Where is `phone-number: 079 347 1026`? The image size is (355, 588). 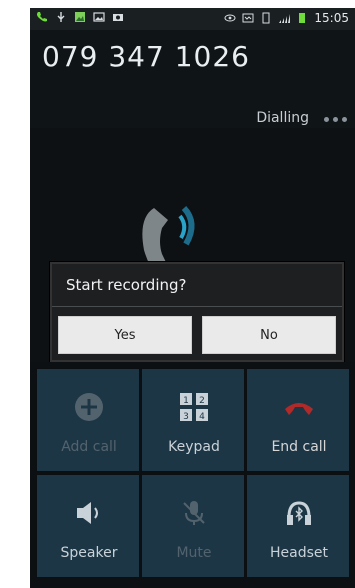
phone-number: 079 347 1026 is located at coordinates (146, 56).